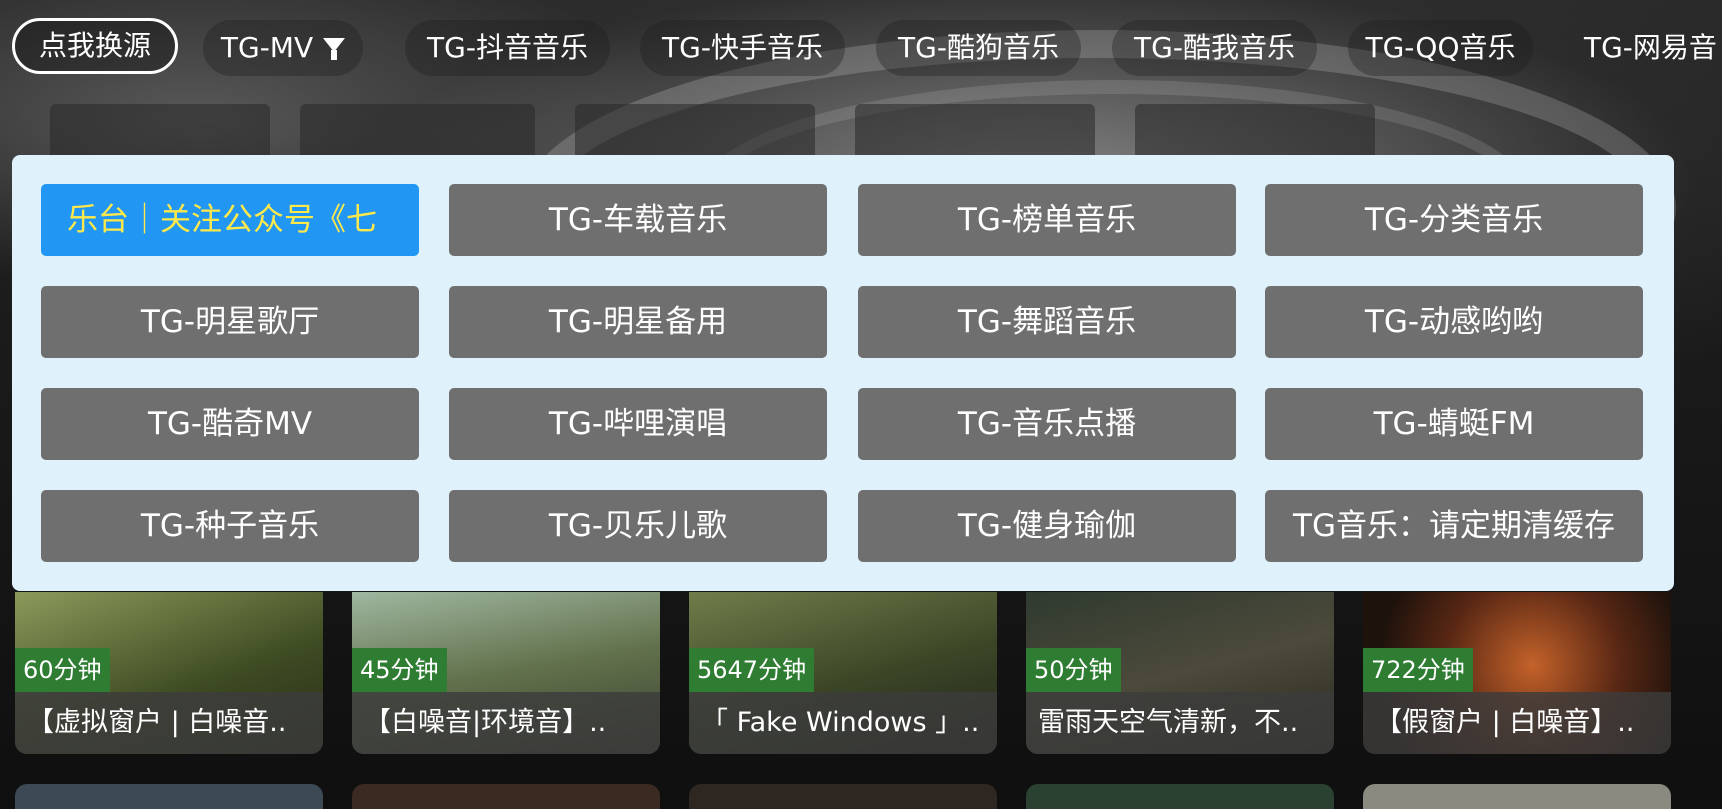 Image resolution: width=1722 pixels, height=809 pixels. I want to click on tab-label: TG-QQ音乐, so click(1440, 47).